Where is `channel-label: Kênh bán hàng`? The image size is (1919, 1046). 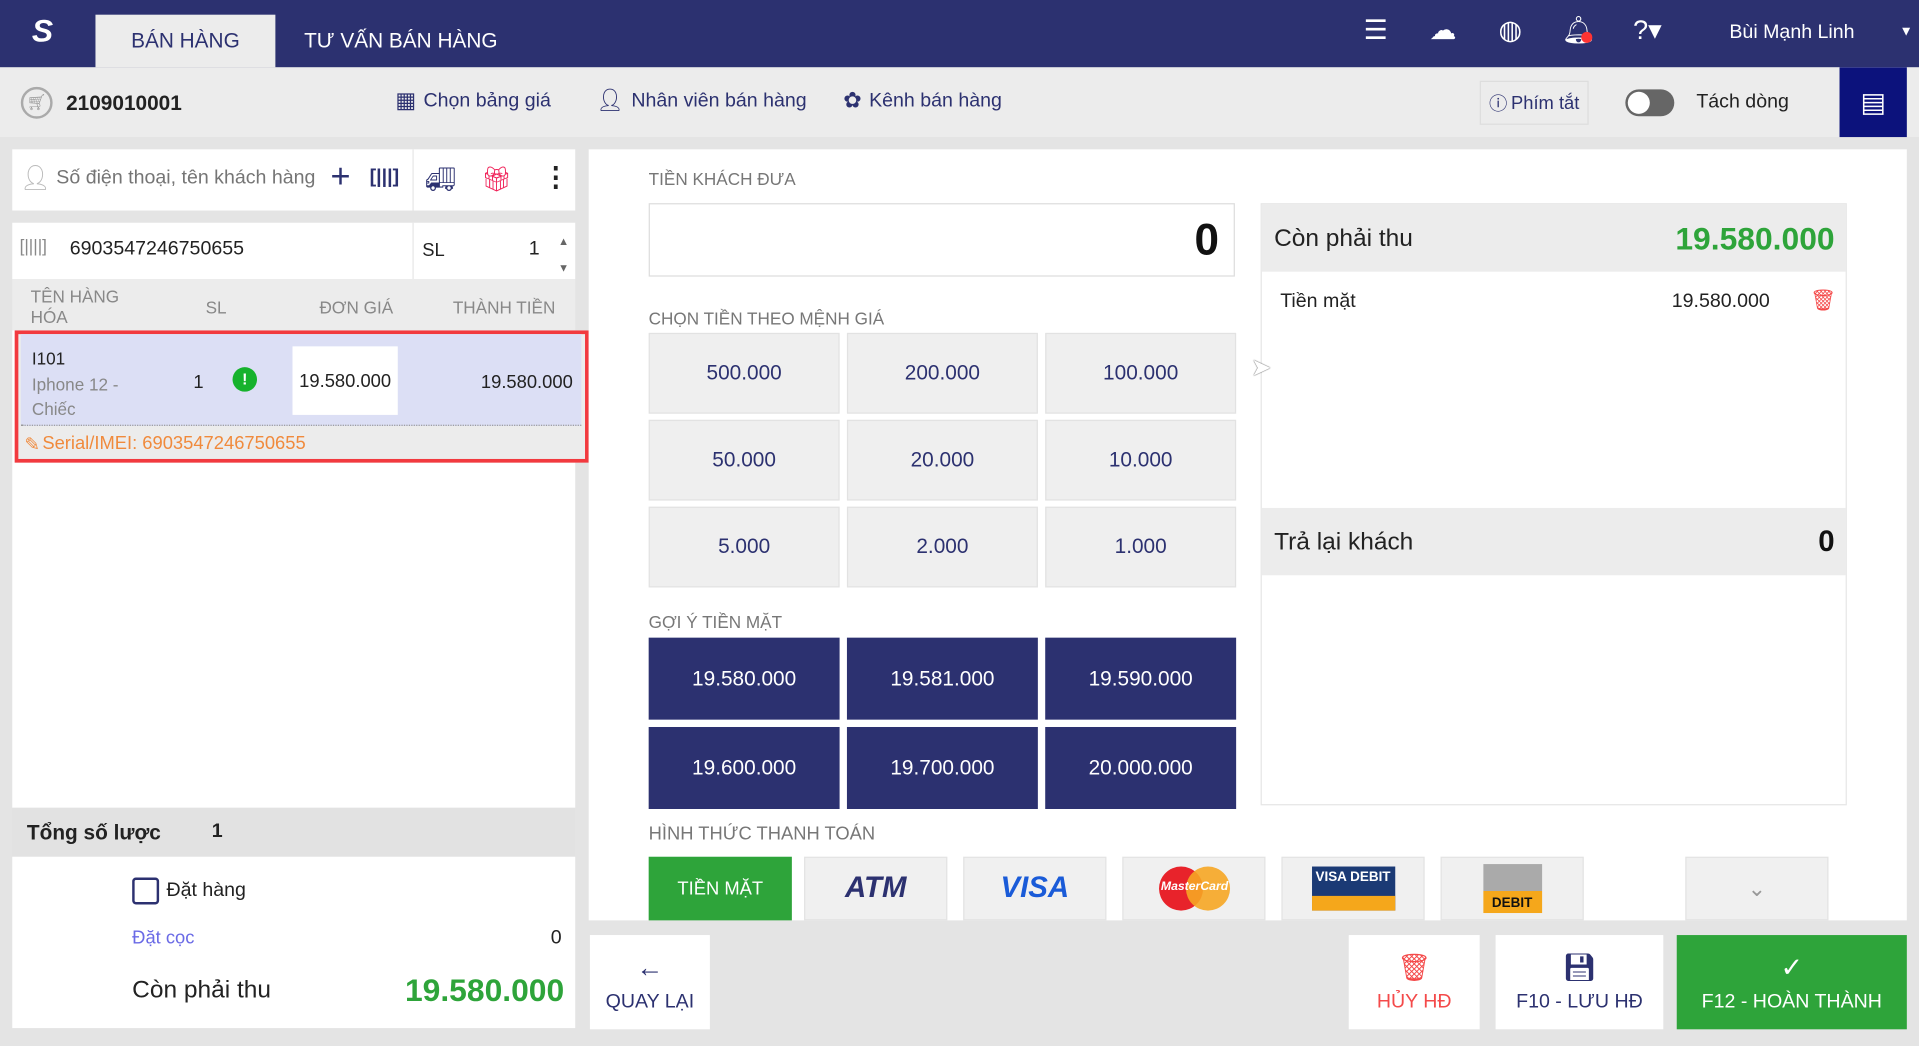
channel-label: Kênh bán hàng is located at coordinates (935, 100).